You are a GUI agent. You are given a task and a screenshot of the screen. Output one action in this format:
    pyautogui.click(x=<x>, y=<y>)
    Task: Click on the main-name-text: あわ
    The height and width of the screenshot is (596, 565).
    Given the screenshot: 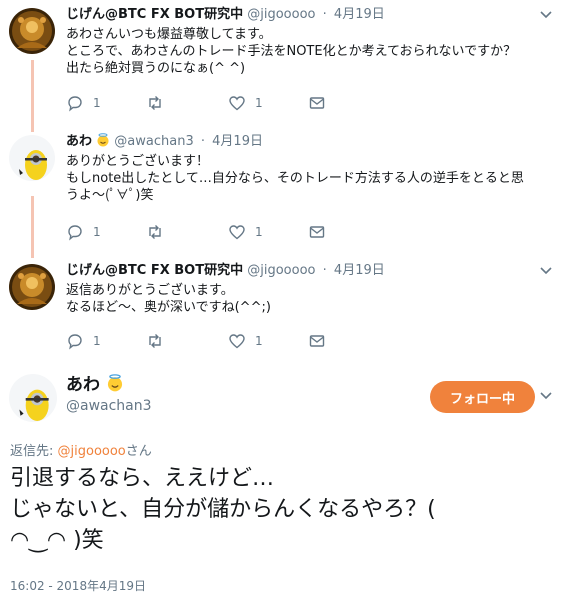 What is the action you would take?
    pyautogui.click(x=83, y=385)
    